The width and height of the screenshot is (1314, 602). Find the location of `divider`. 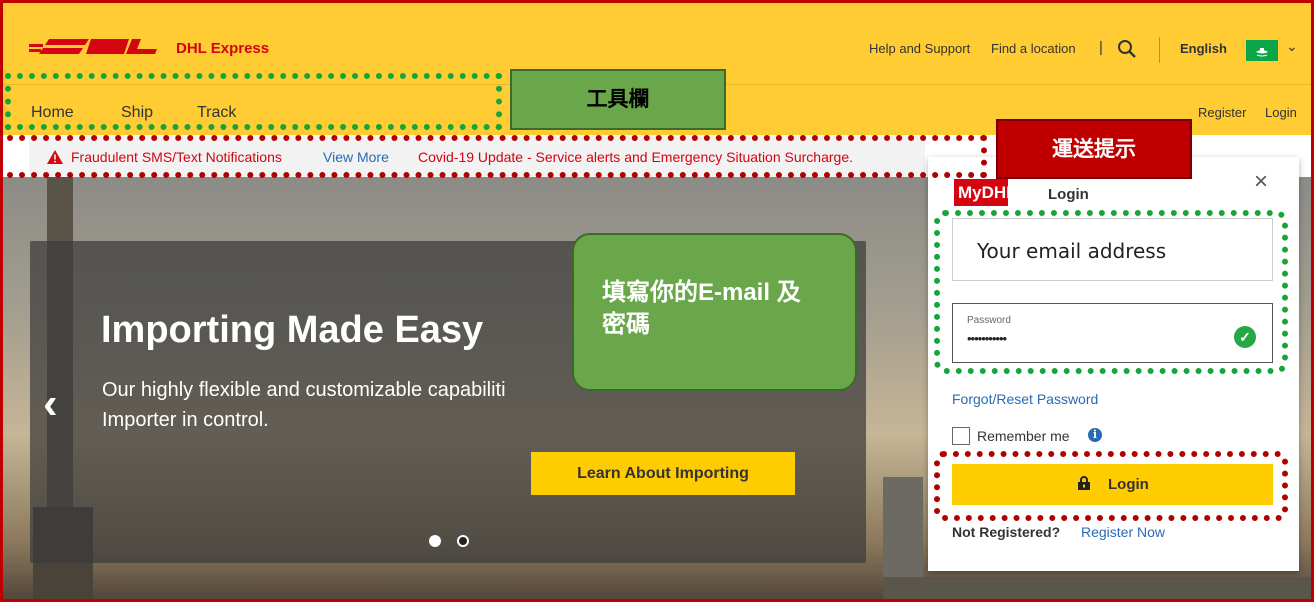

divider is located at coordinates (1159, 50).